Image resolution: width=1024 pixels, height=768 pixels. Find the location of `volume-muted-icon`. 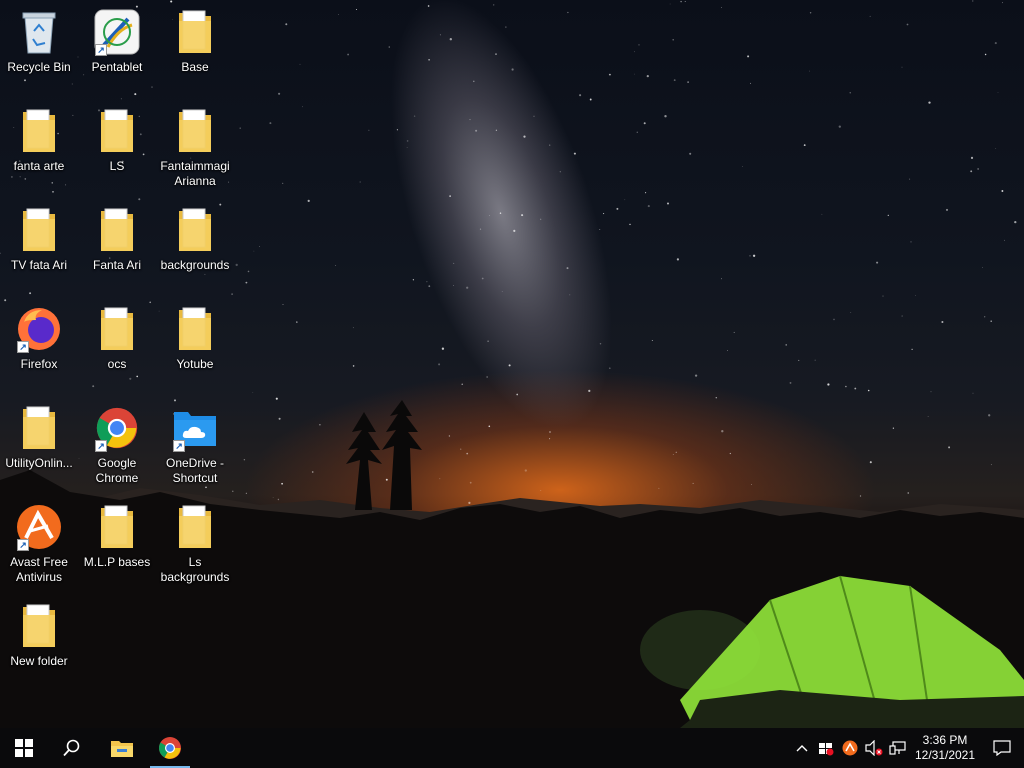

volume-muted-icon is located at coordinates (874, 748).